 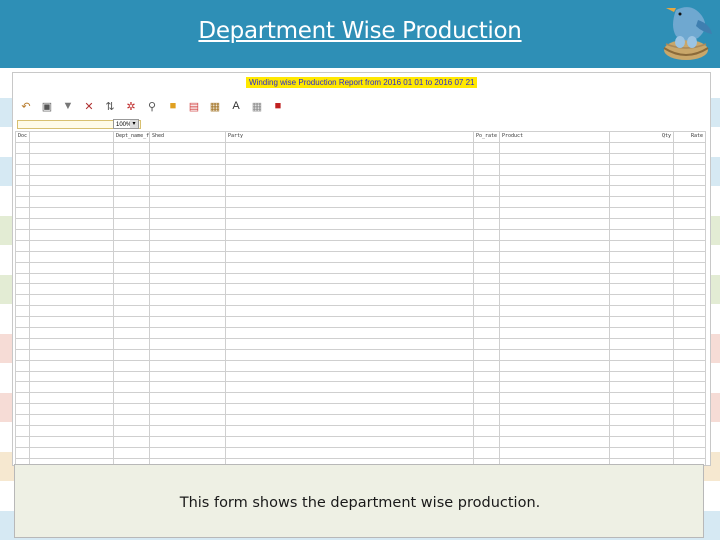 What do you see at coordinates (89, 106) in the screenshot?
I see `clear-filter-icon: ✕` at bounding box center [89, 106].